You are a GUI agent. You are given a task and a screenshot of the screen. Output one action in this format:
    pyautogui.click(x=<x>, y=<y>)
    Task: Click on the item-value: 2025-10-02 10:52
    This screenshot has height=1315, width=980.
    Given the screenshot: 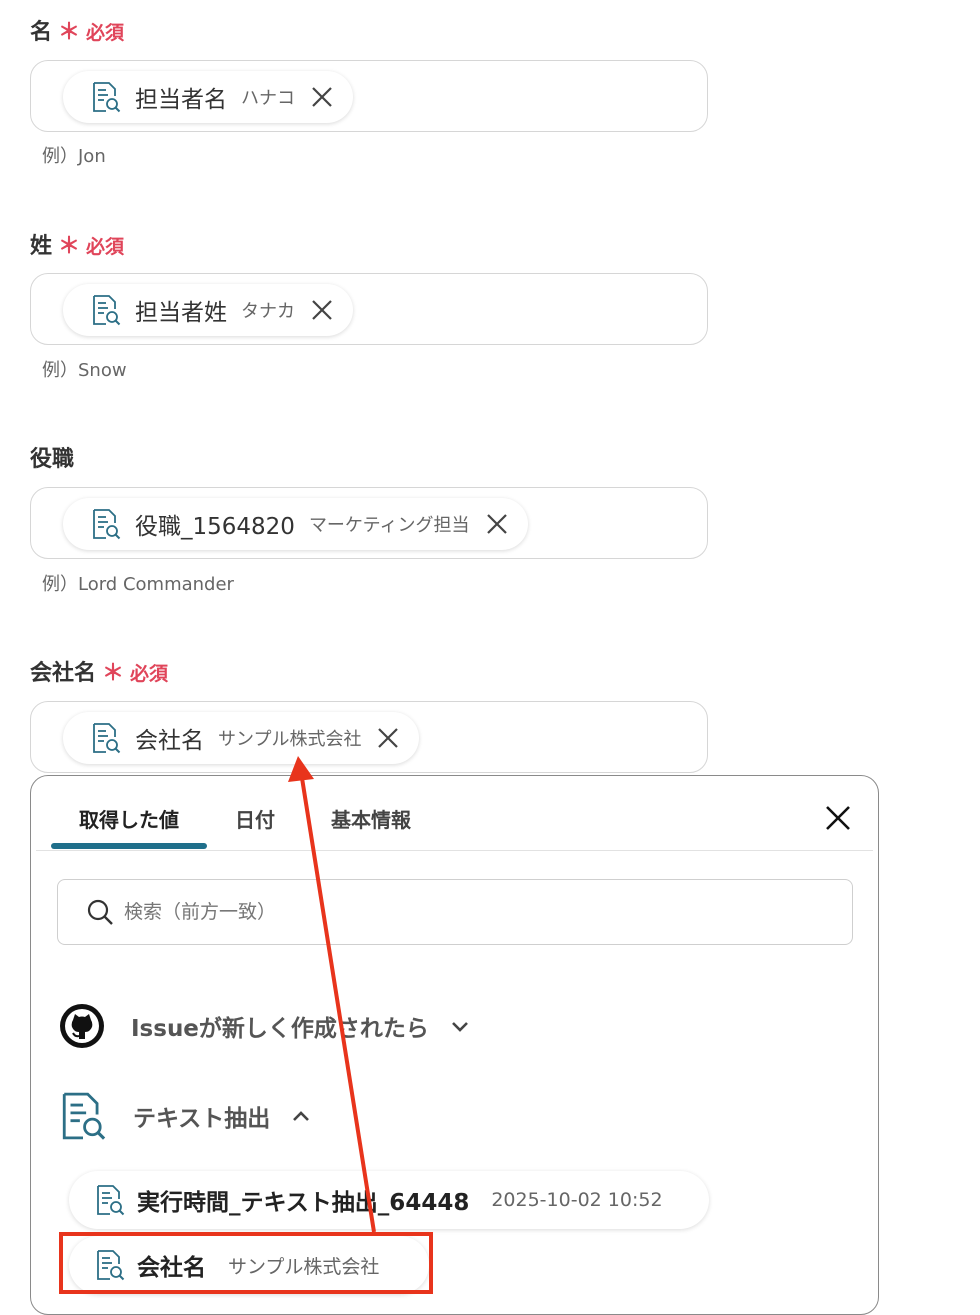 What is the action you would take?
    pyautogui.click(x=577, y=1200)
    